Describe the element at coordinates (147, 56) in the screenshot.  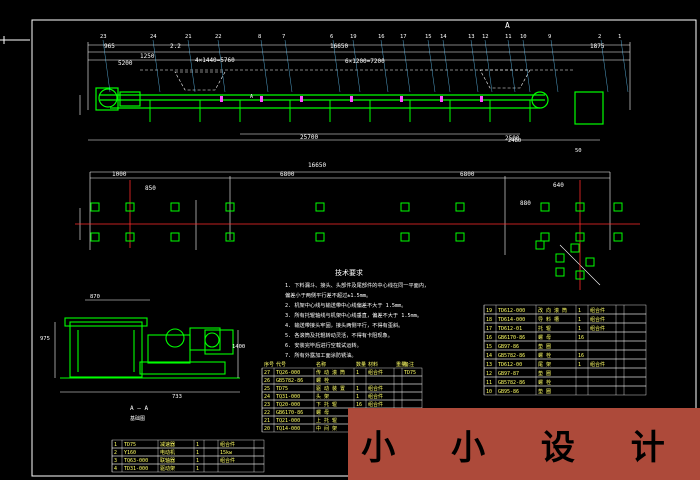
I see `dimension-text: 1250` at that location.